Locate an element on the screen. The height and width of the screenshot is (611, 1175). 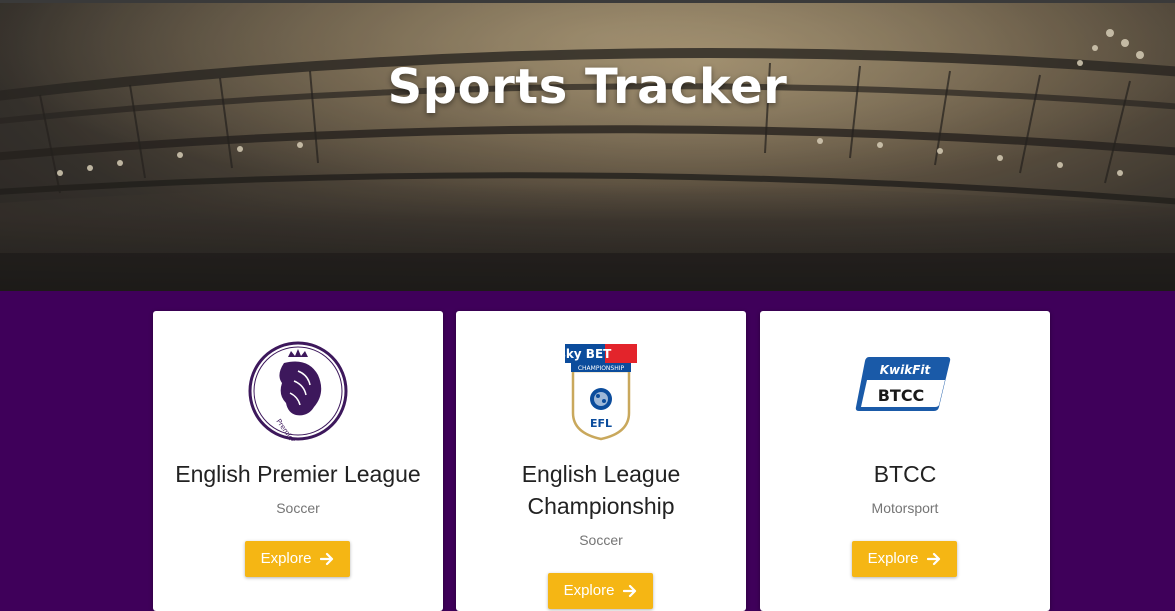
premier-league-logo-icon: Premier League is located at coordinates (298, 391).